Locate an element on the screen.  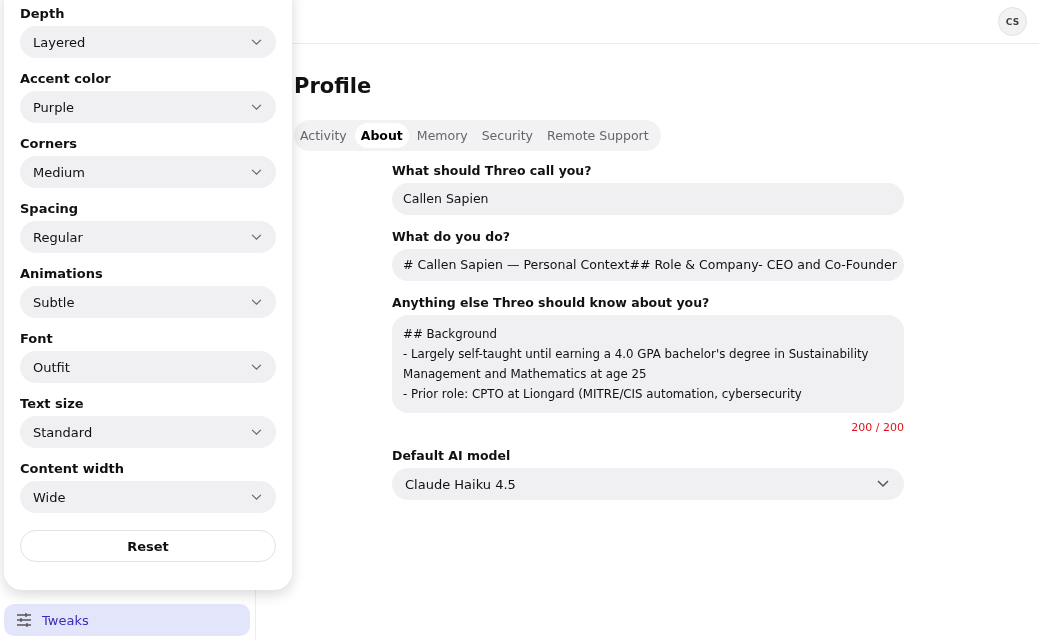
setting-dropdown: Subtle is located at coordinates (148, 302).